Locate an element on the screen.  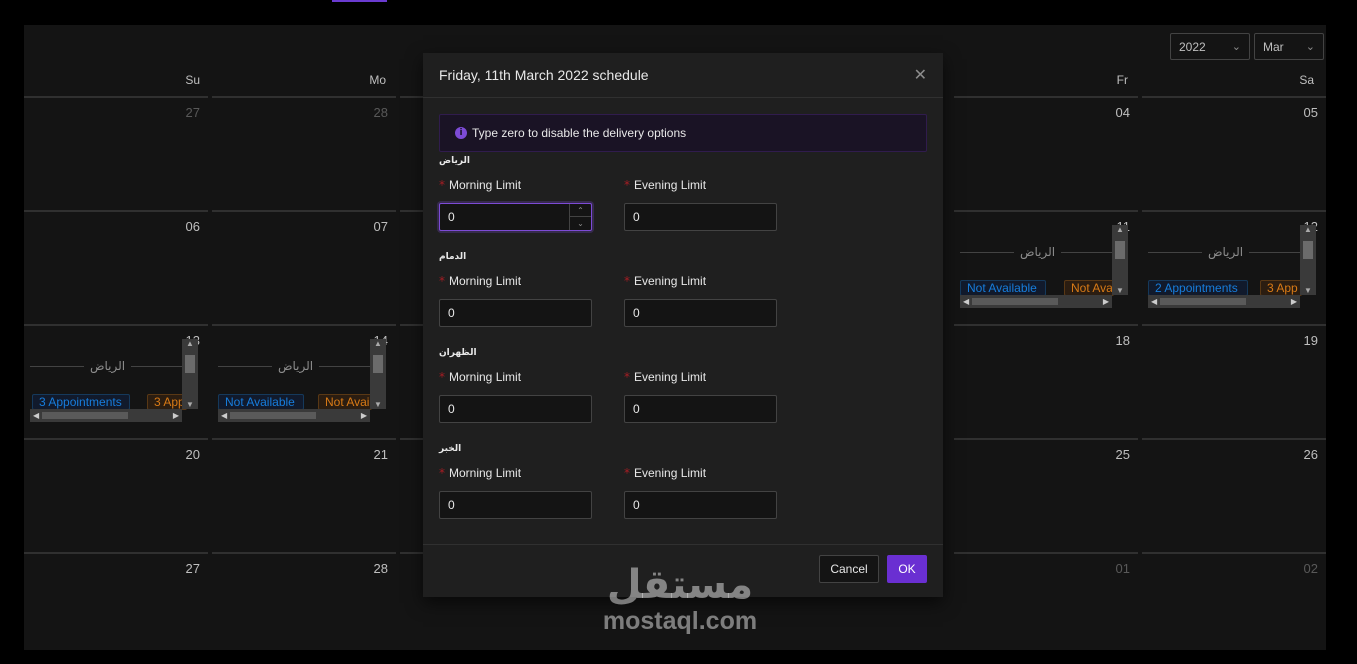
info-icon: i is located at coordinates (461, 133).